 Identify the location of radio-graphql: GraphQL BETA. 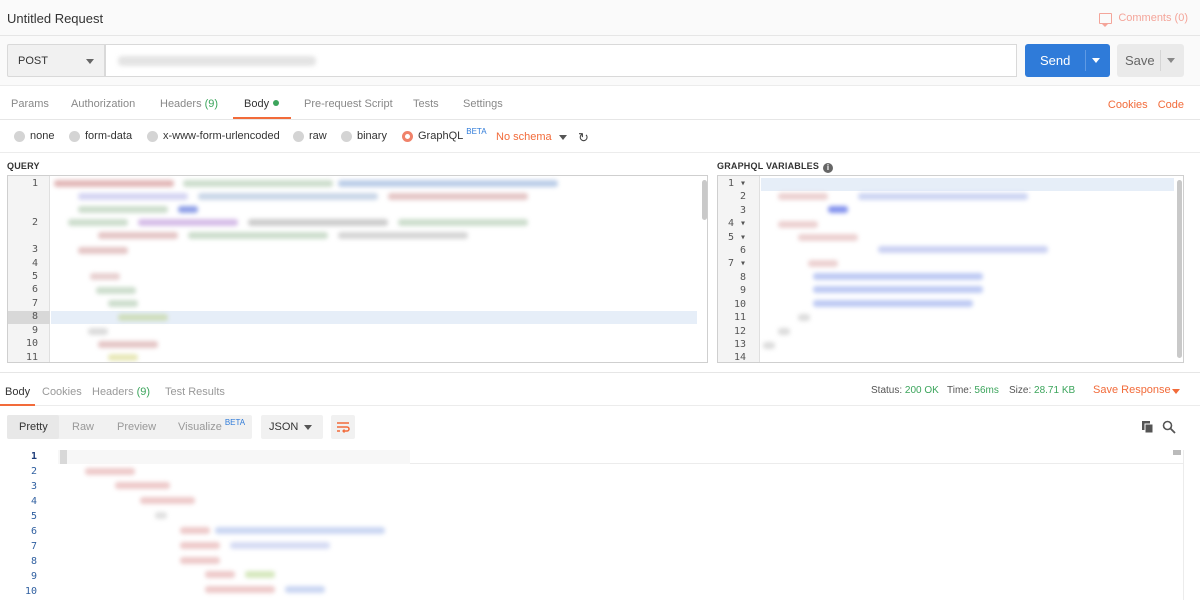
(444, 134).